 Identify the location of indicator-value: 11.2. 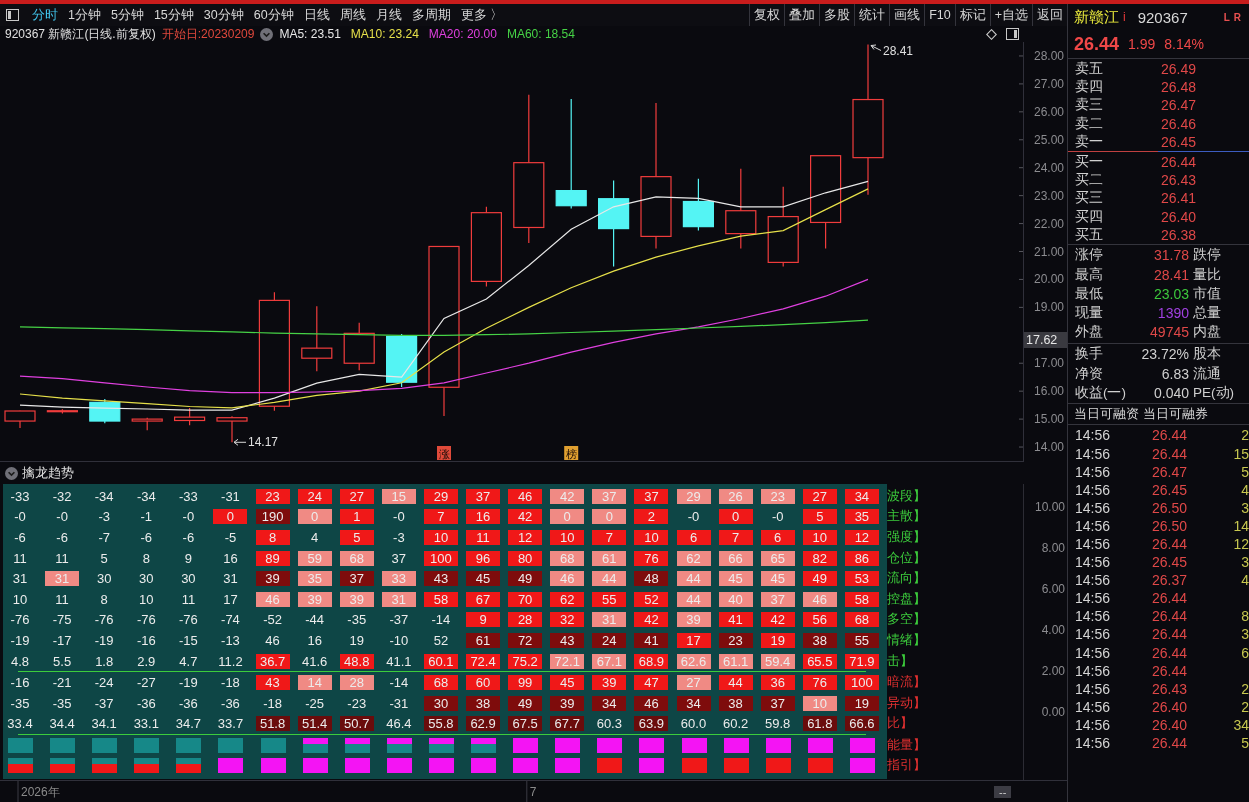
(230, 661).